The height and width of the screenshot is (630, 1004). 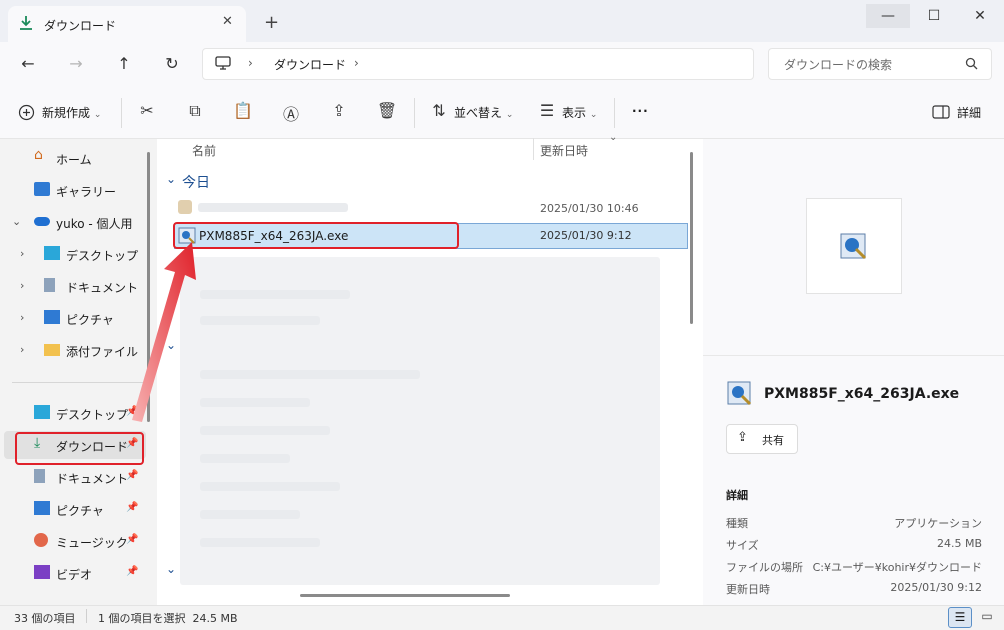 What do you see at coordinates (613, 137) in the screenshot?
I see `sort-chevron-icon: ⌄` at bounding box center [613, 137].